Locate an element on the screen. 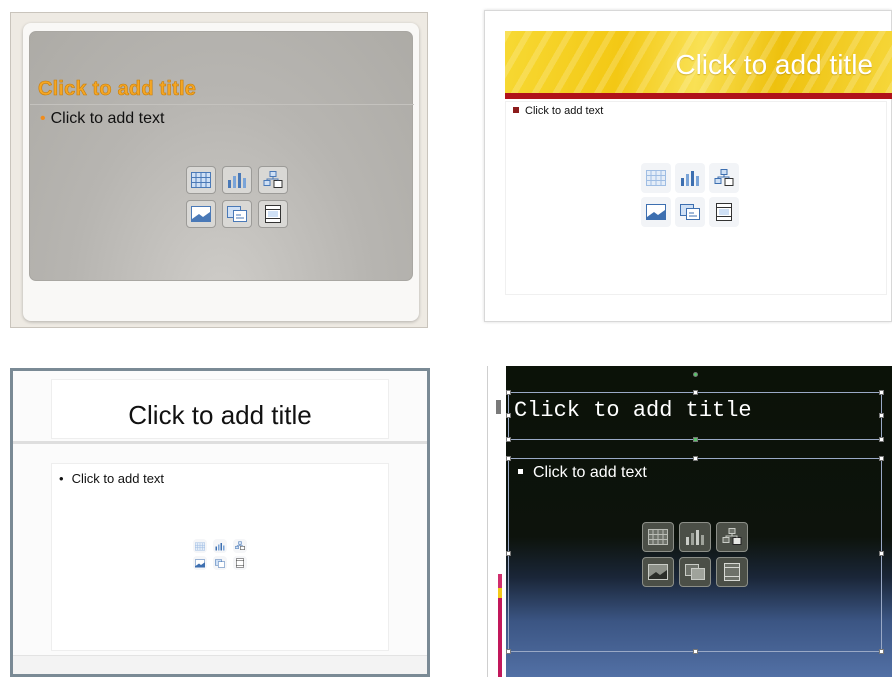 This screenshot has height=677, width=892. slide-footer-strip is located at coordinates (220, 664).